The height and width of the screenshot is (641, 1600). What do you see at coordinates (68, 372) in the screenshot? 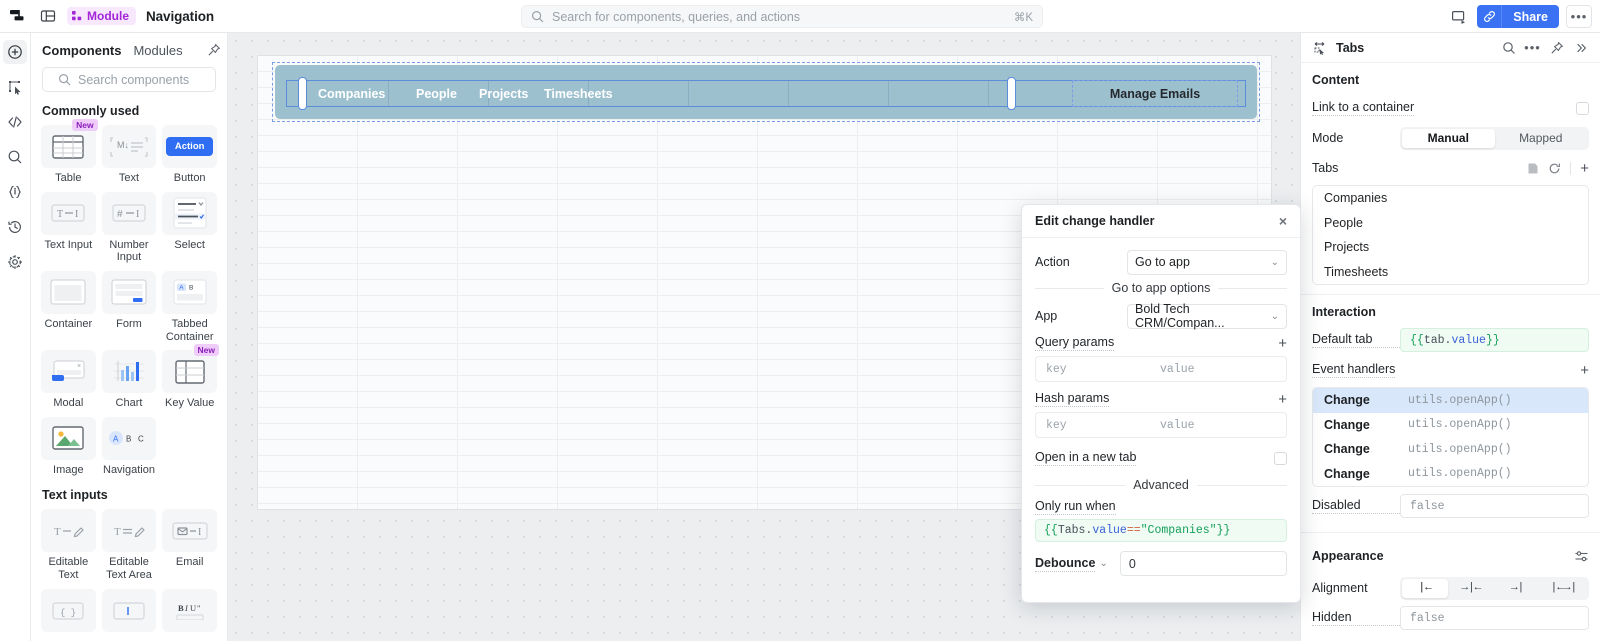
I see `modal-icon: ×` at bounding box center [68, 372].